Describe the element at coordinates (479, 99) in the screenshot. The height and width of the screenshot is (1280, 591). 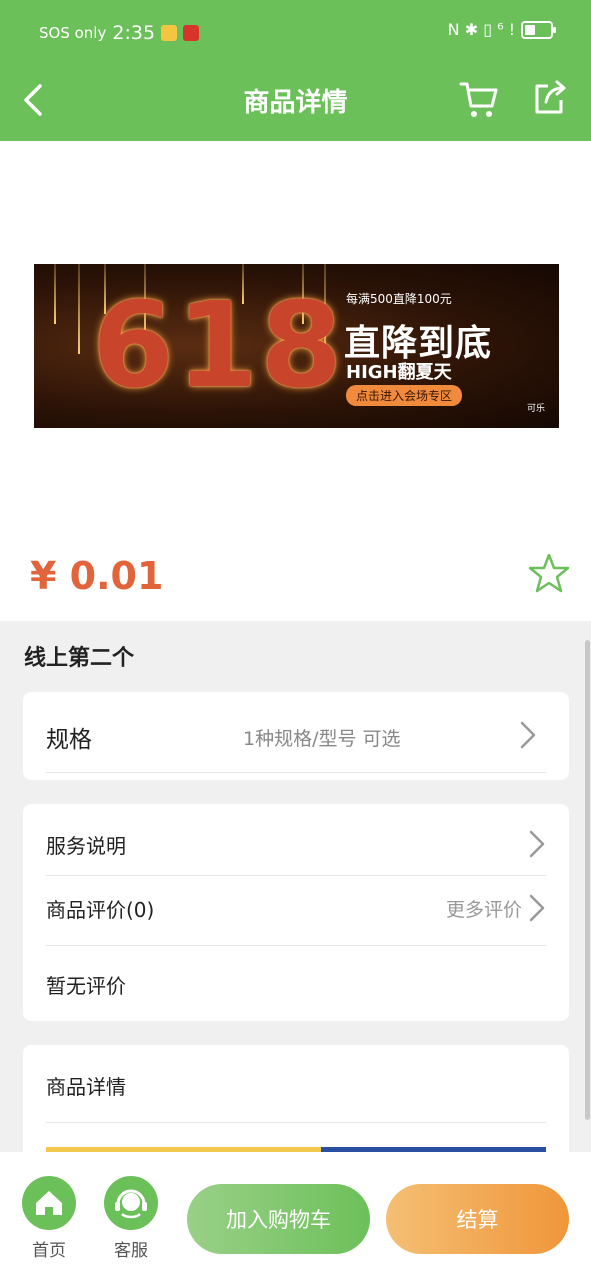
I see `cart-icon` at that location.